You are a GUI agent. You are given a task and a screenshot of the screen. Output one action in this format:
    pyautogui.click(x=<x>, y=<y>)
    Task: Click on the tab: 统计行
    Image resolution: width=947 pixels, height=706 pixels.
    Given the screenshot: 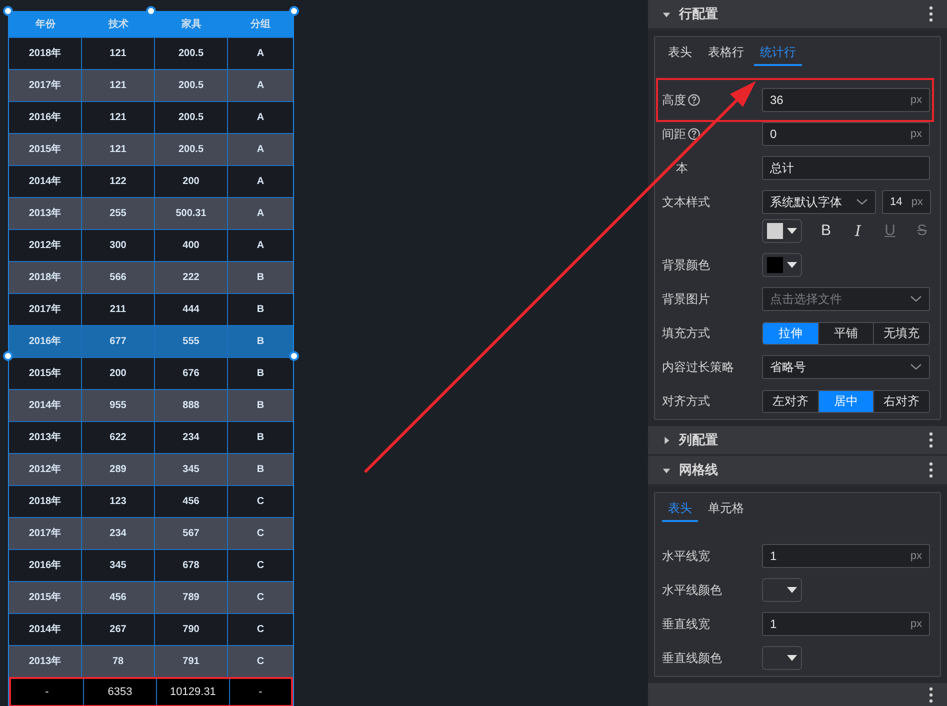 What is the action you would take?
    pyautogui.click(x=778, y=54)
    